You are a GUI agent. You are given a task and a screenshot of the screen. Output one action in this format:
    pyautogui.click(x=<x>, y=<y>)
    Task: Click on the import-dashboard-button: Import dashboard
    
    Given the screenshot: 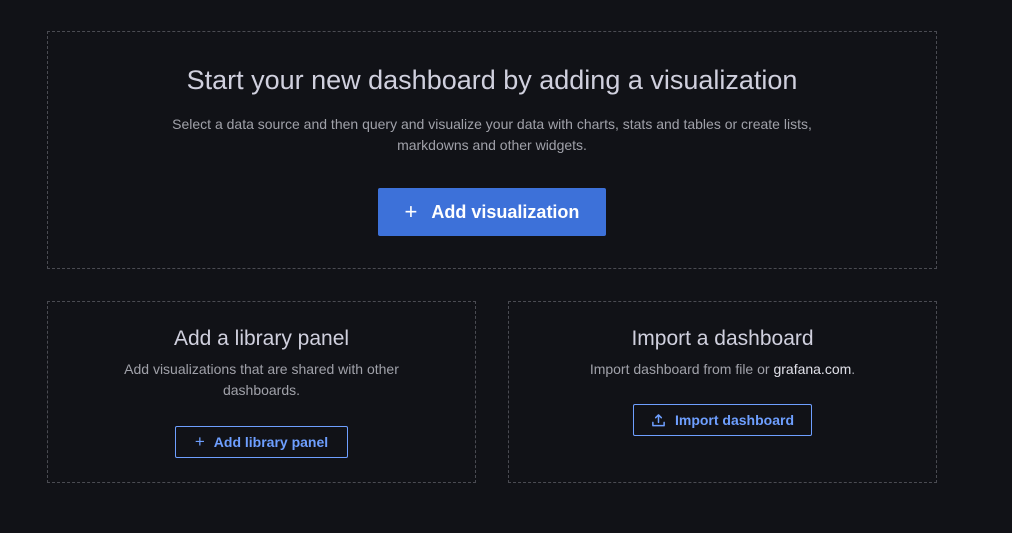 What is the action you would take?
    pyautogui.click(x=722, y=420)
    